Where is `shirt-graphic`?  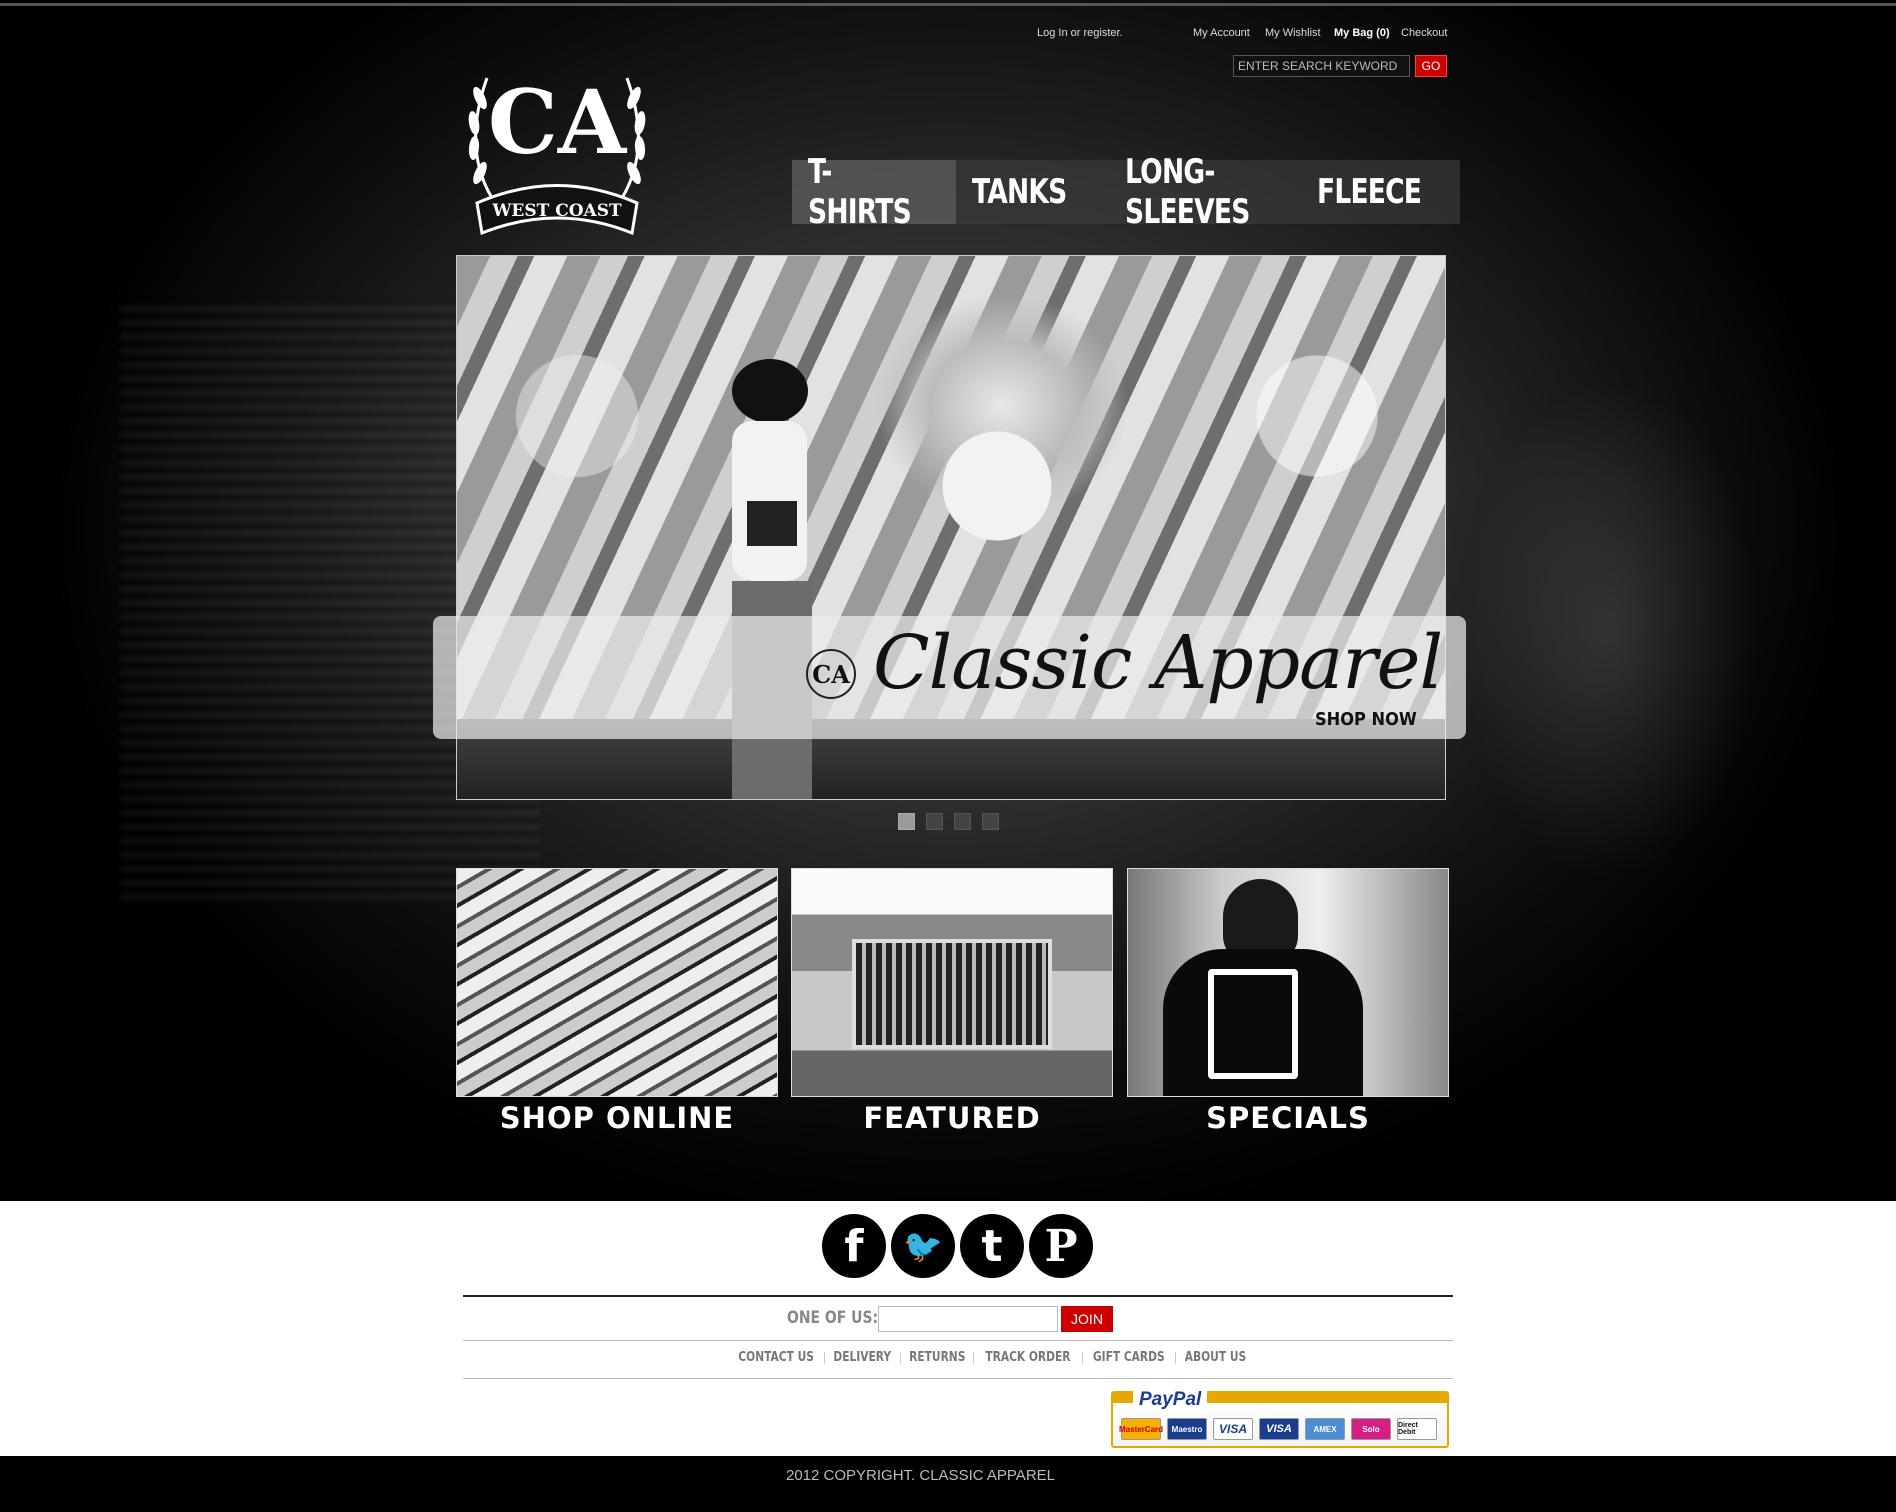 shirt-graphic is located at coordinates (1253, 1024).